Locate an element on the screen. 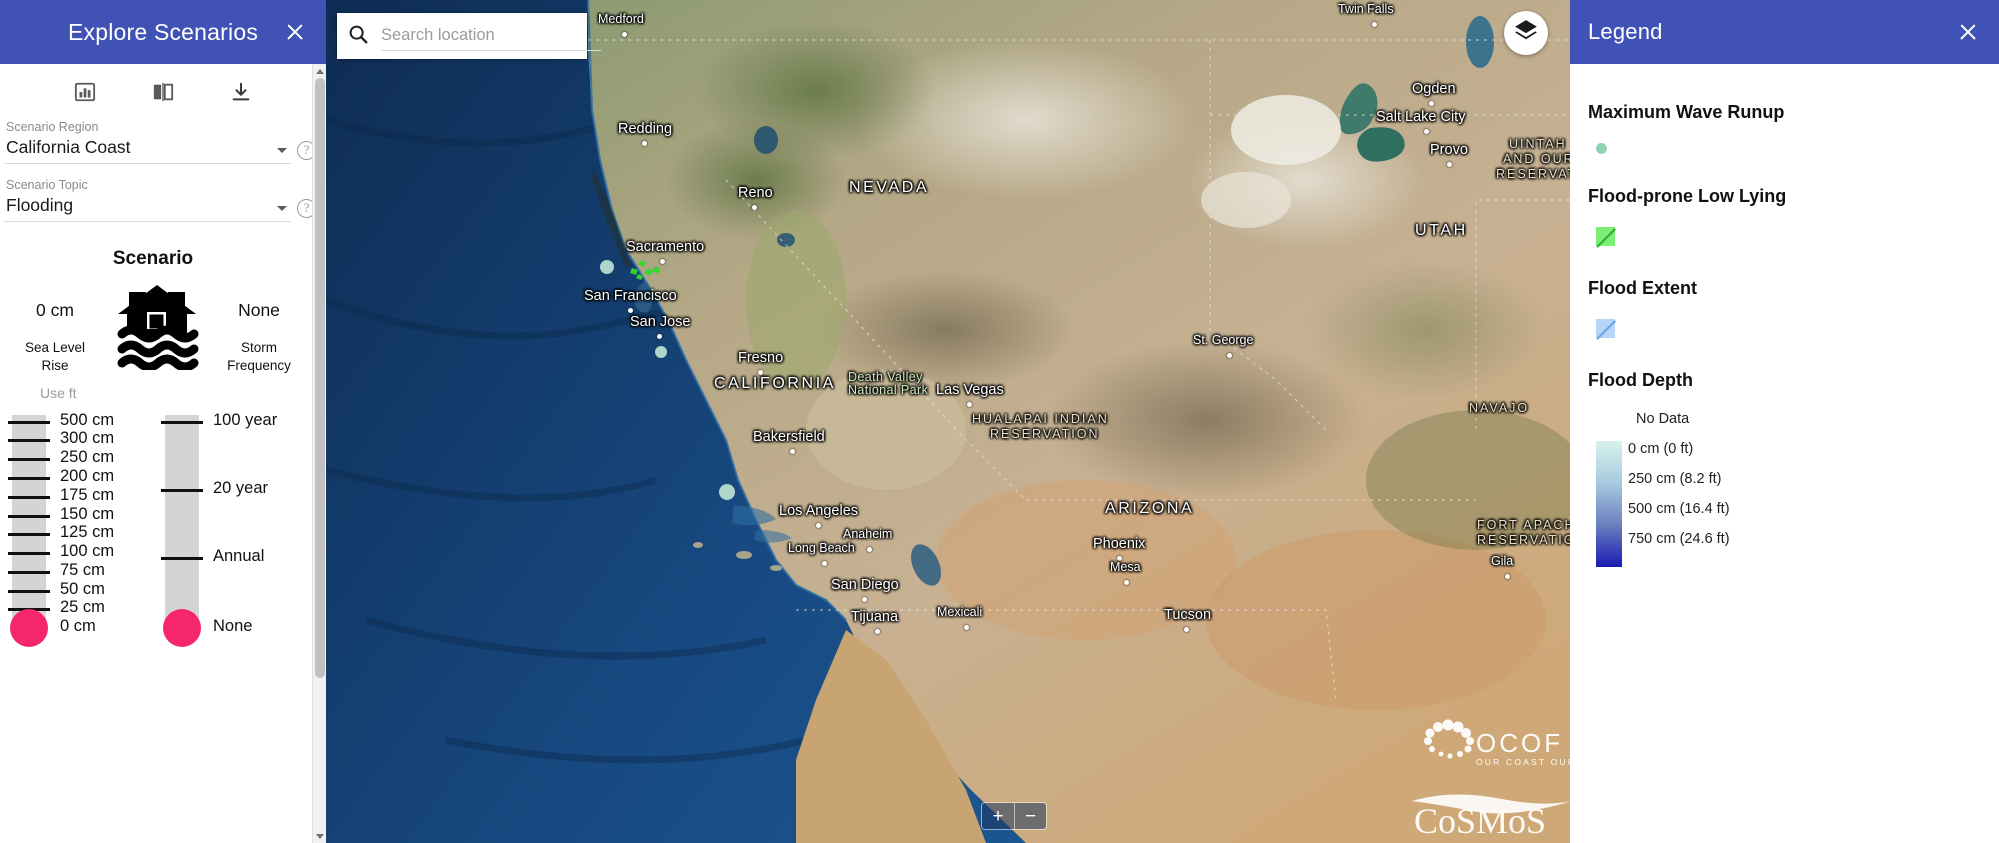  legend-swatch-hatch is located at coordinates (1606, 237).